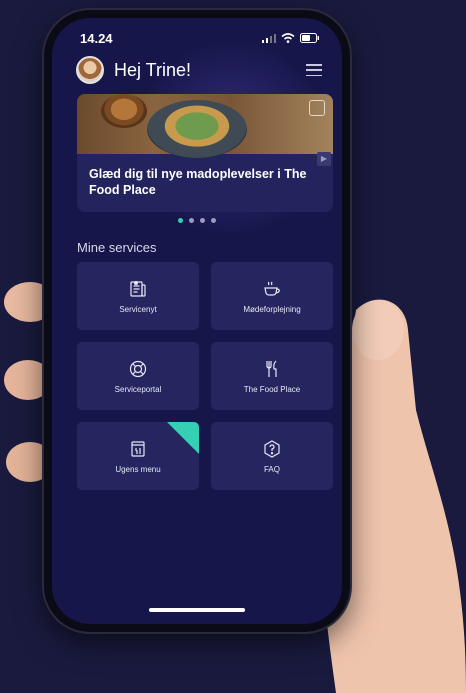  I want to click on status-icons, so click(291, 38).